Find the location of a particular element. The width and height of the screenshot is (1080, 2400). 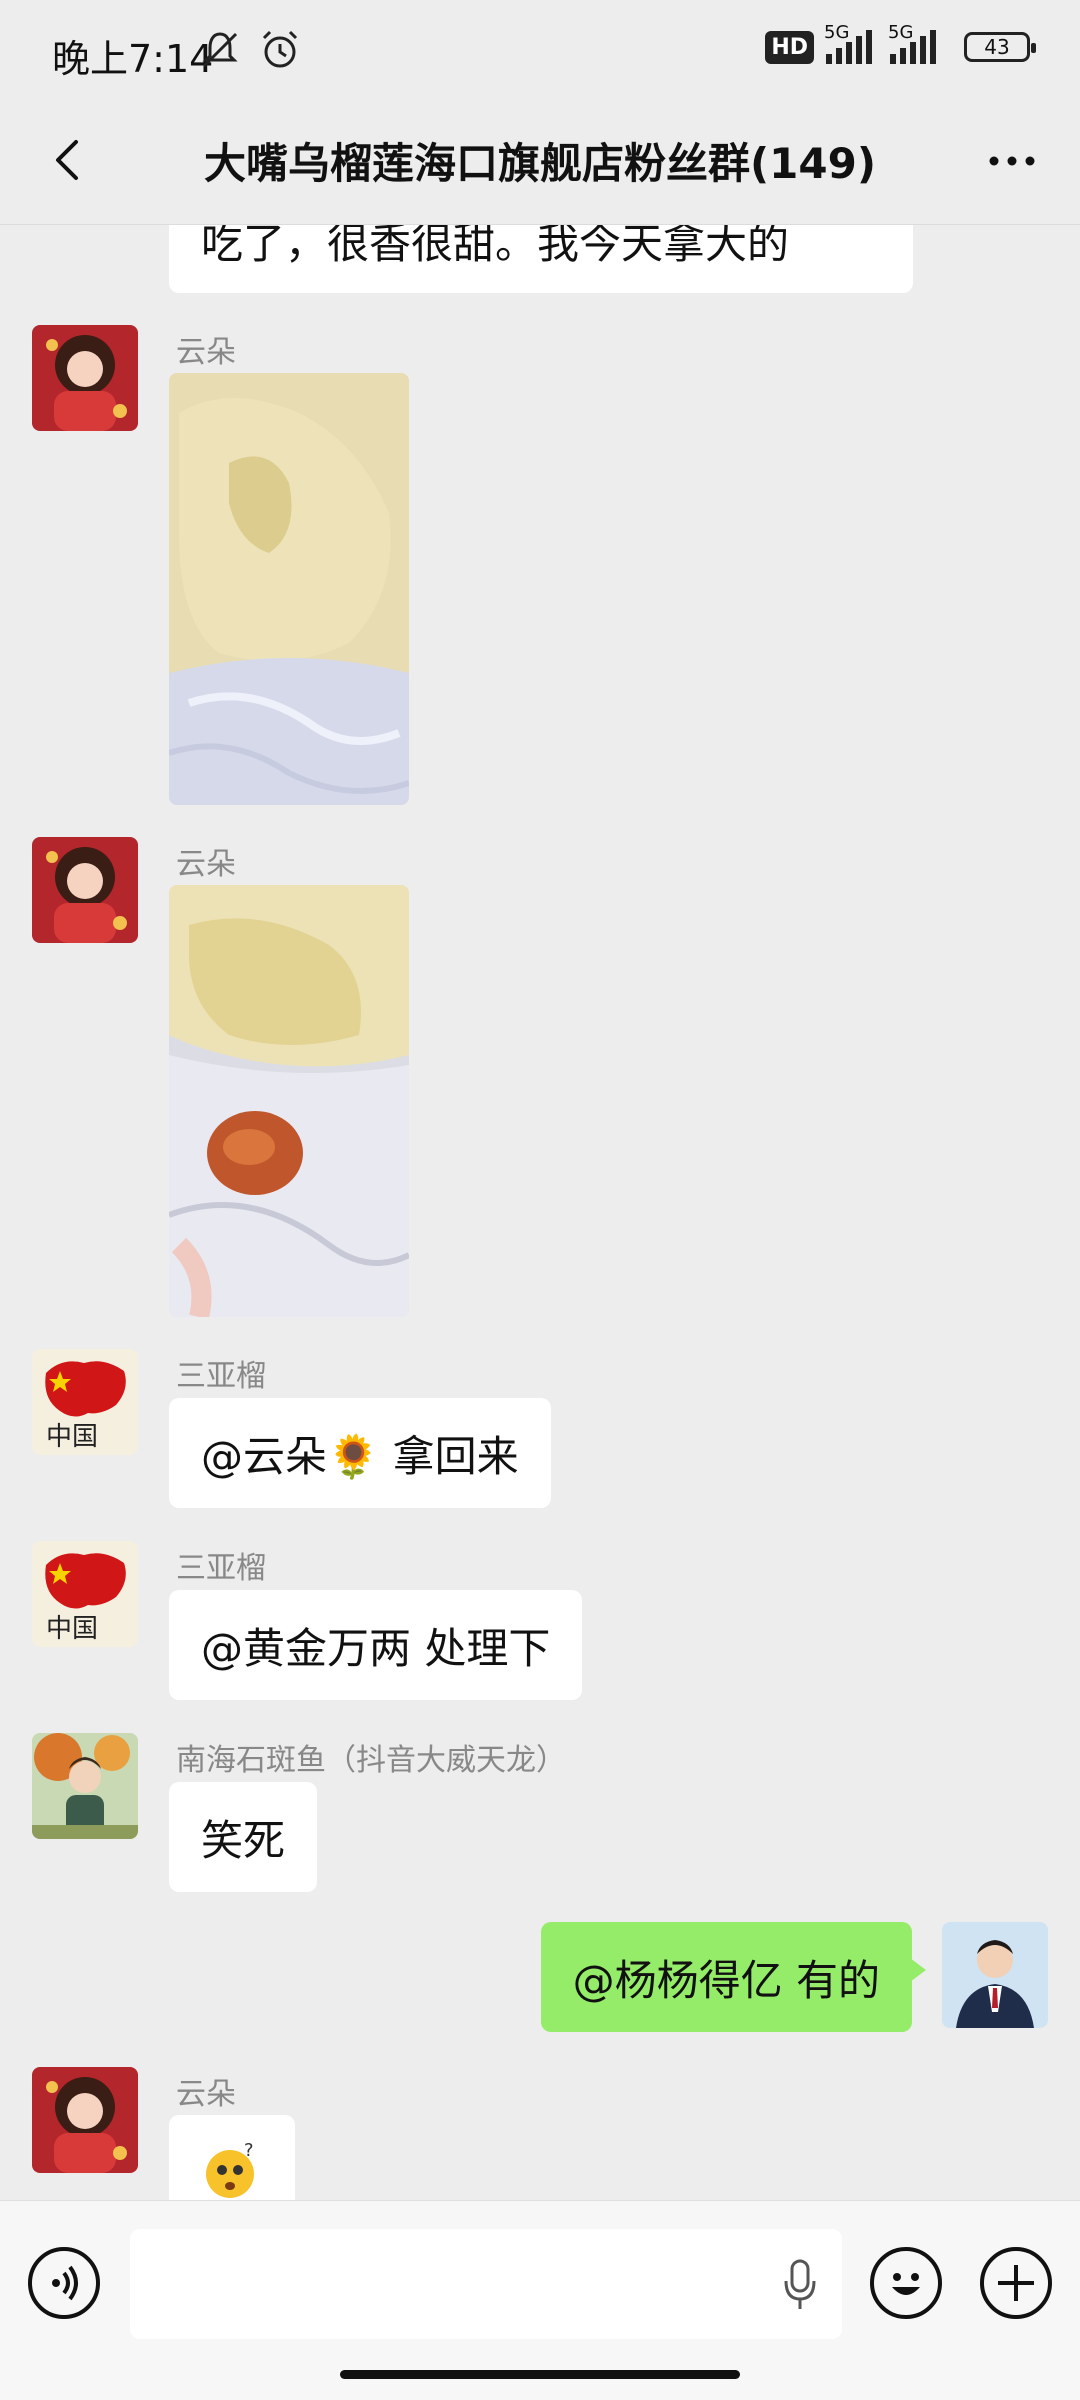

status-icons: HD 5G 5G 43 is located at coordinates (900, 43).